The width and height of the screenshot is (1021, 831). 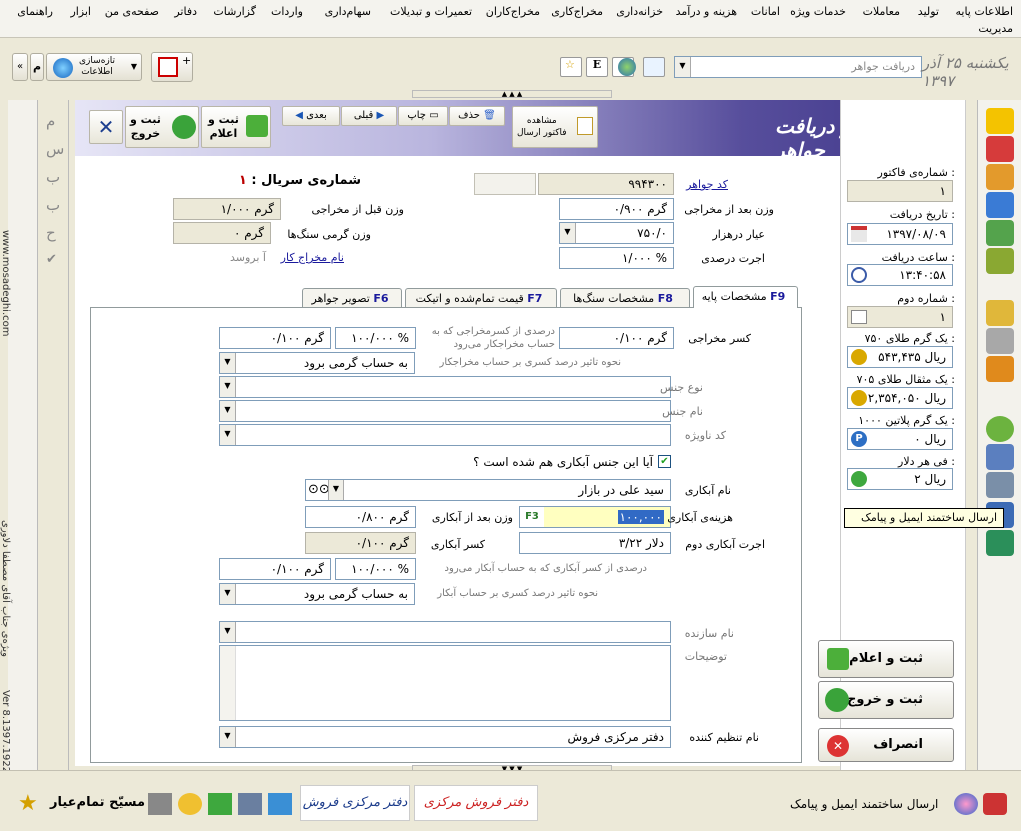 What do you see at coordinates (1000, 429) in the screenshot?
I see `sms-icon` at bounding box center [1000, 429].